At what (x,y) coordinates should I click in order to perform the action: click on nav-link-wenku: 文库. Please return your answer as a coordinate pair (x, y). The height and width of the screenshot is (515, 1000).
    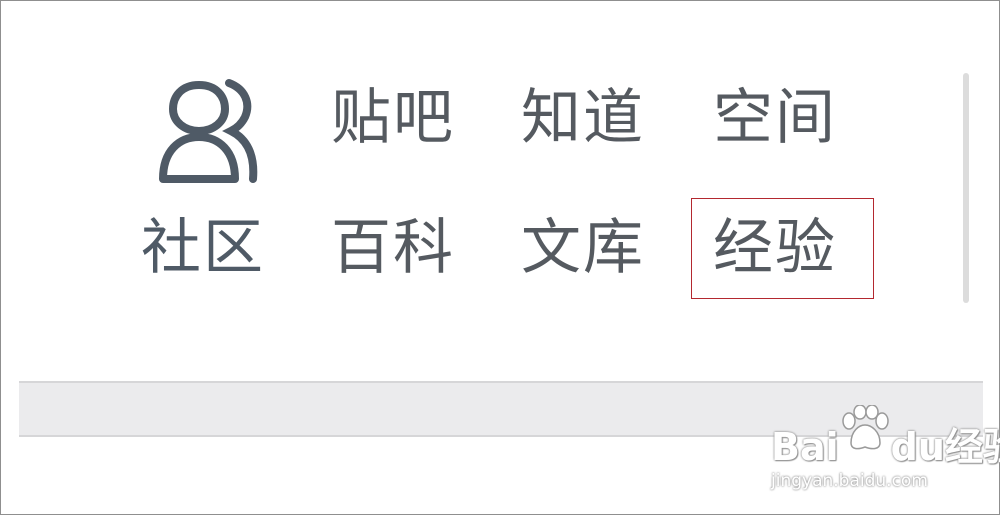
    Looking at the image, I should click on (583, 248).